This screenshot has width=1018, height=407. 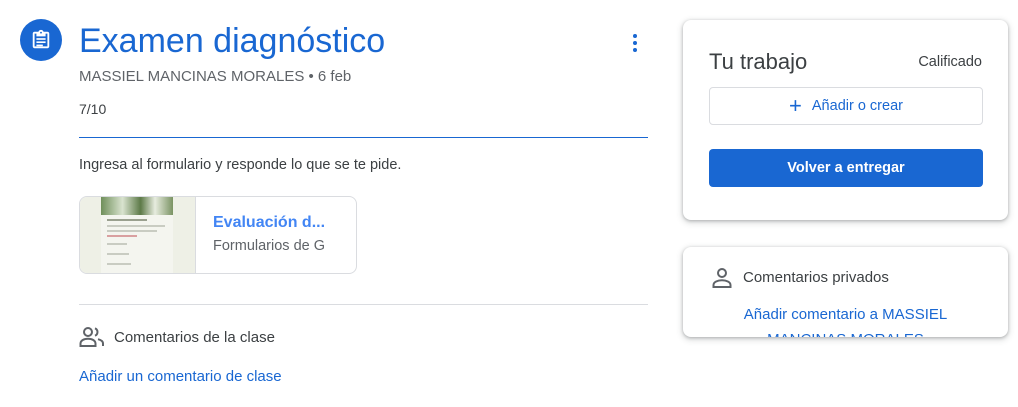 What do you see at coordinates (93, 109) in the screenshot?
I see `assignment-grade: 7/10` at bounding box center [93, 109].